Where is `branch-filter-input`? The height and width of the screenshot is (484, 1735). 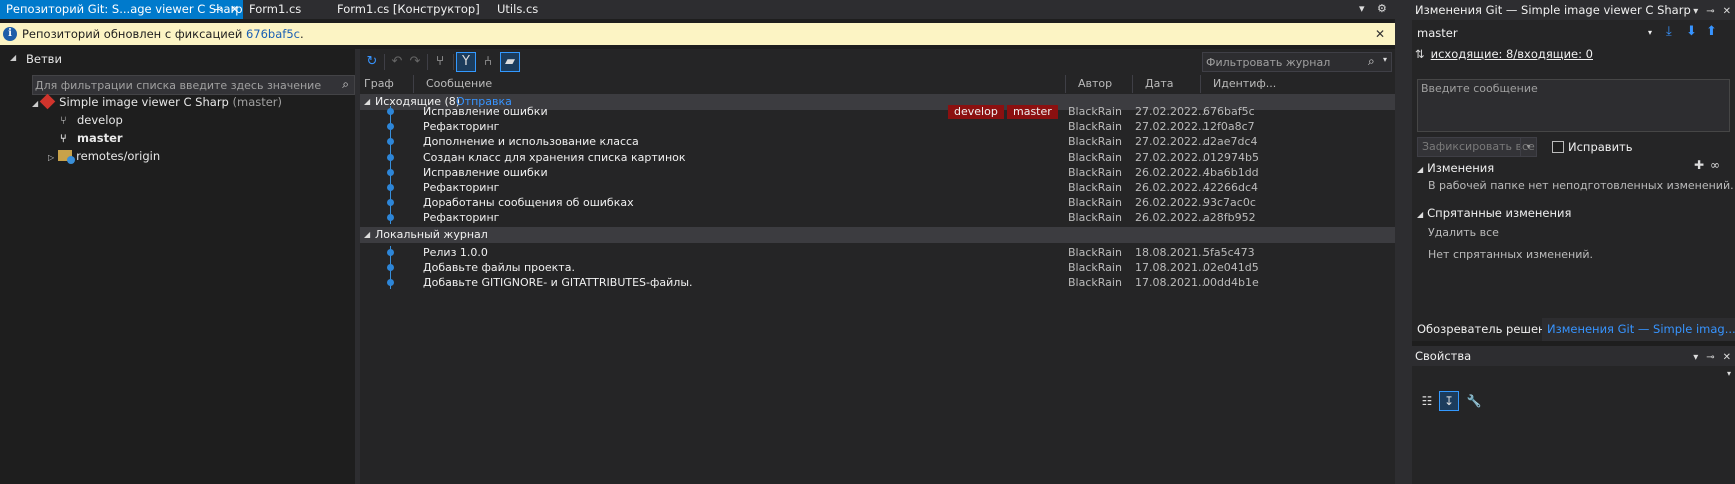 branch-filter-input is located at coordinates (180, 85).